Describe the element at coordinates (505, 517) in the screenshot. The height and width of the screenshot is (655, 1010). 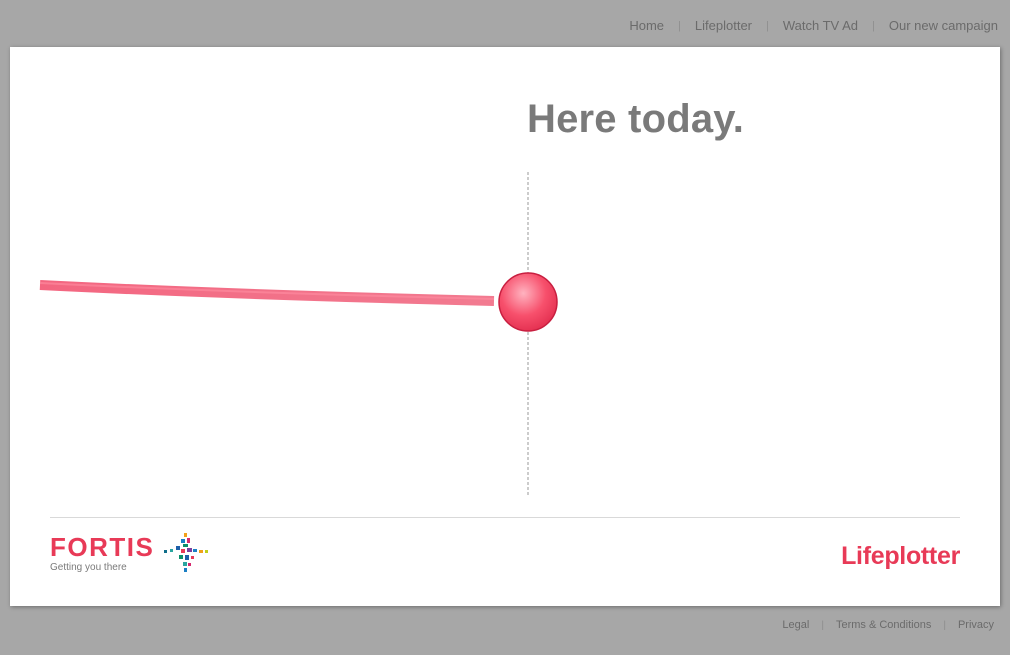
I see `footer-divider` at that location.